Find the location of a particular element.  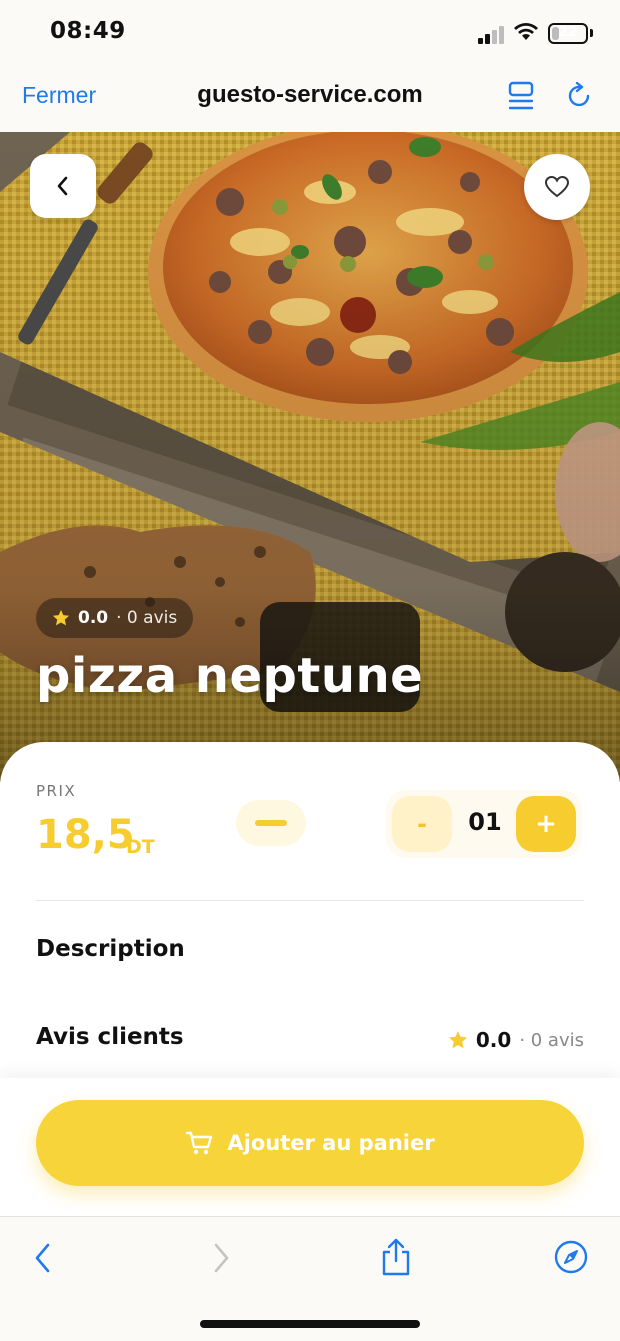

quantity-value: 01 is located at coordinates (485, 822).